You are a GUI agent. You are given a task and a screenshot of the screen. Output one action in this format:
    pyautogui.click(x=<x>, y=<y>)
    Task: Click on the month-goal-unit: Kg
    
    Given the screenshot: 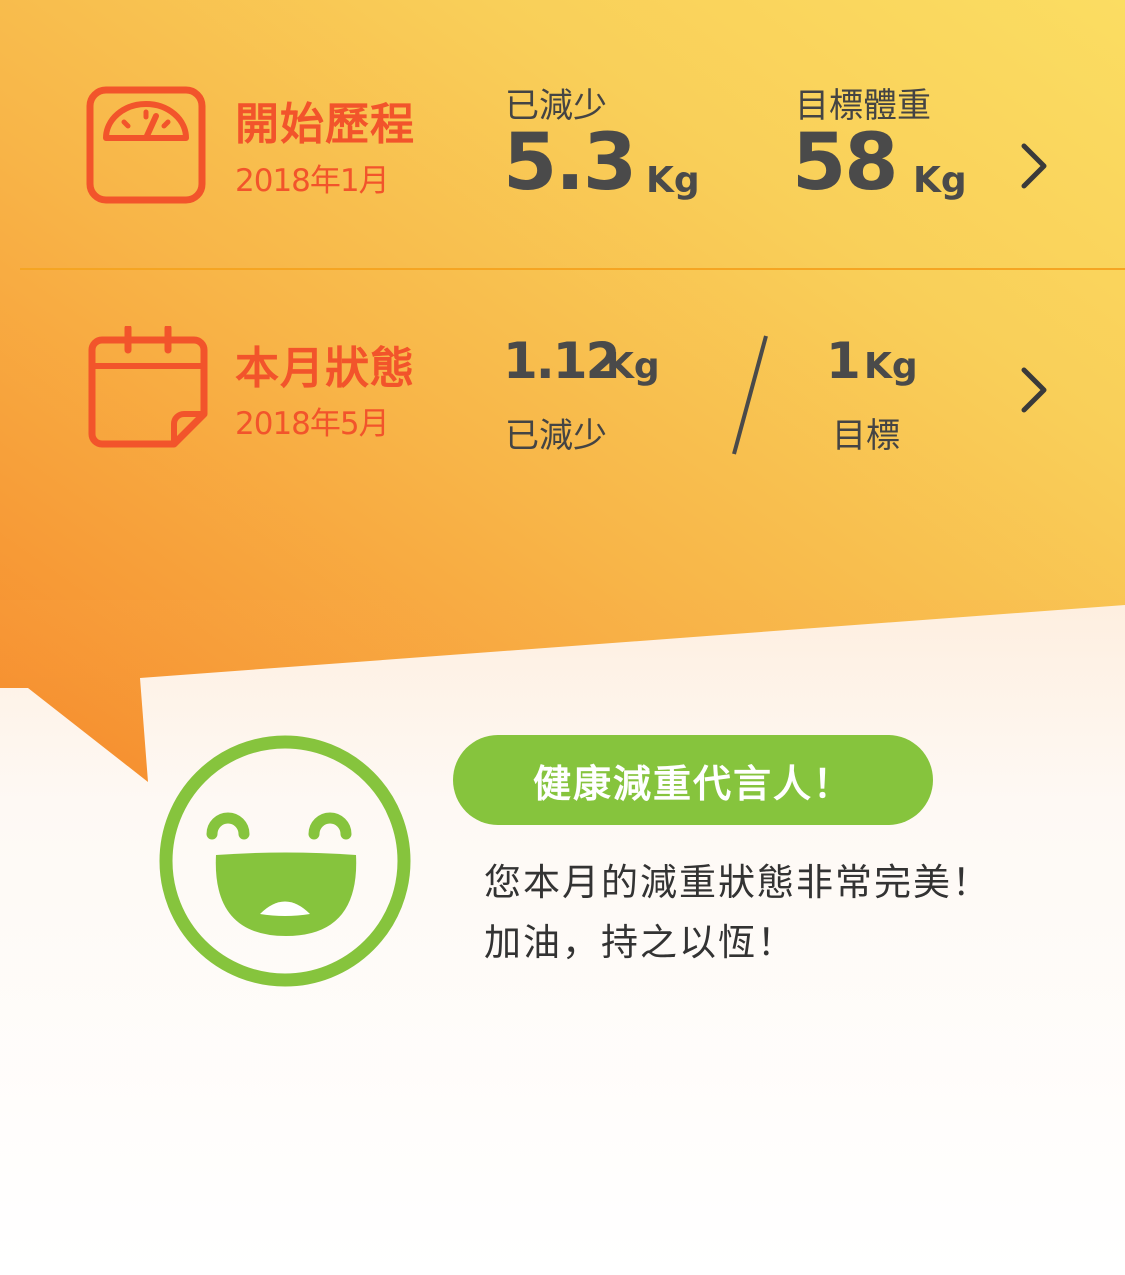 What is the action you would take?
    pyautogui.click(x=891, y=366)
    